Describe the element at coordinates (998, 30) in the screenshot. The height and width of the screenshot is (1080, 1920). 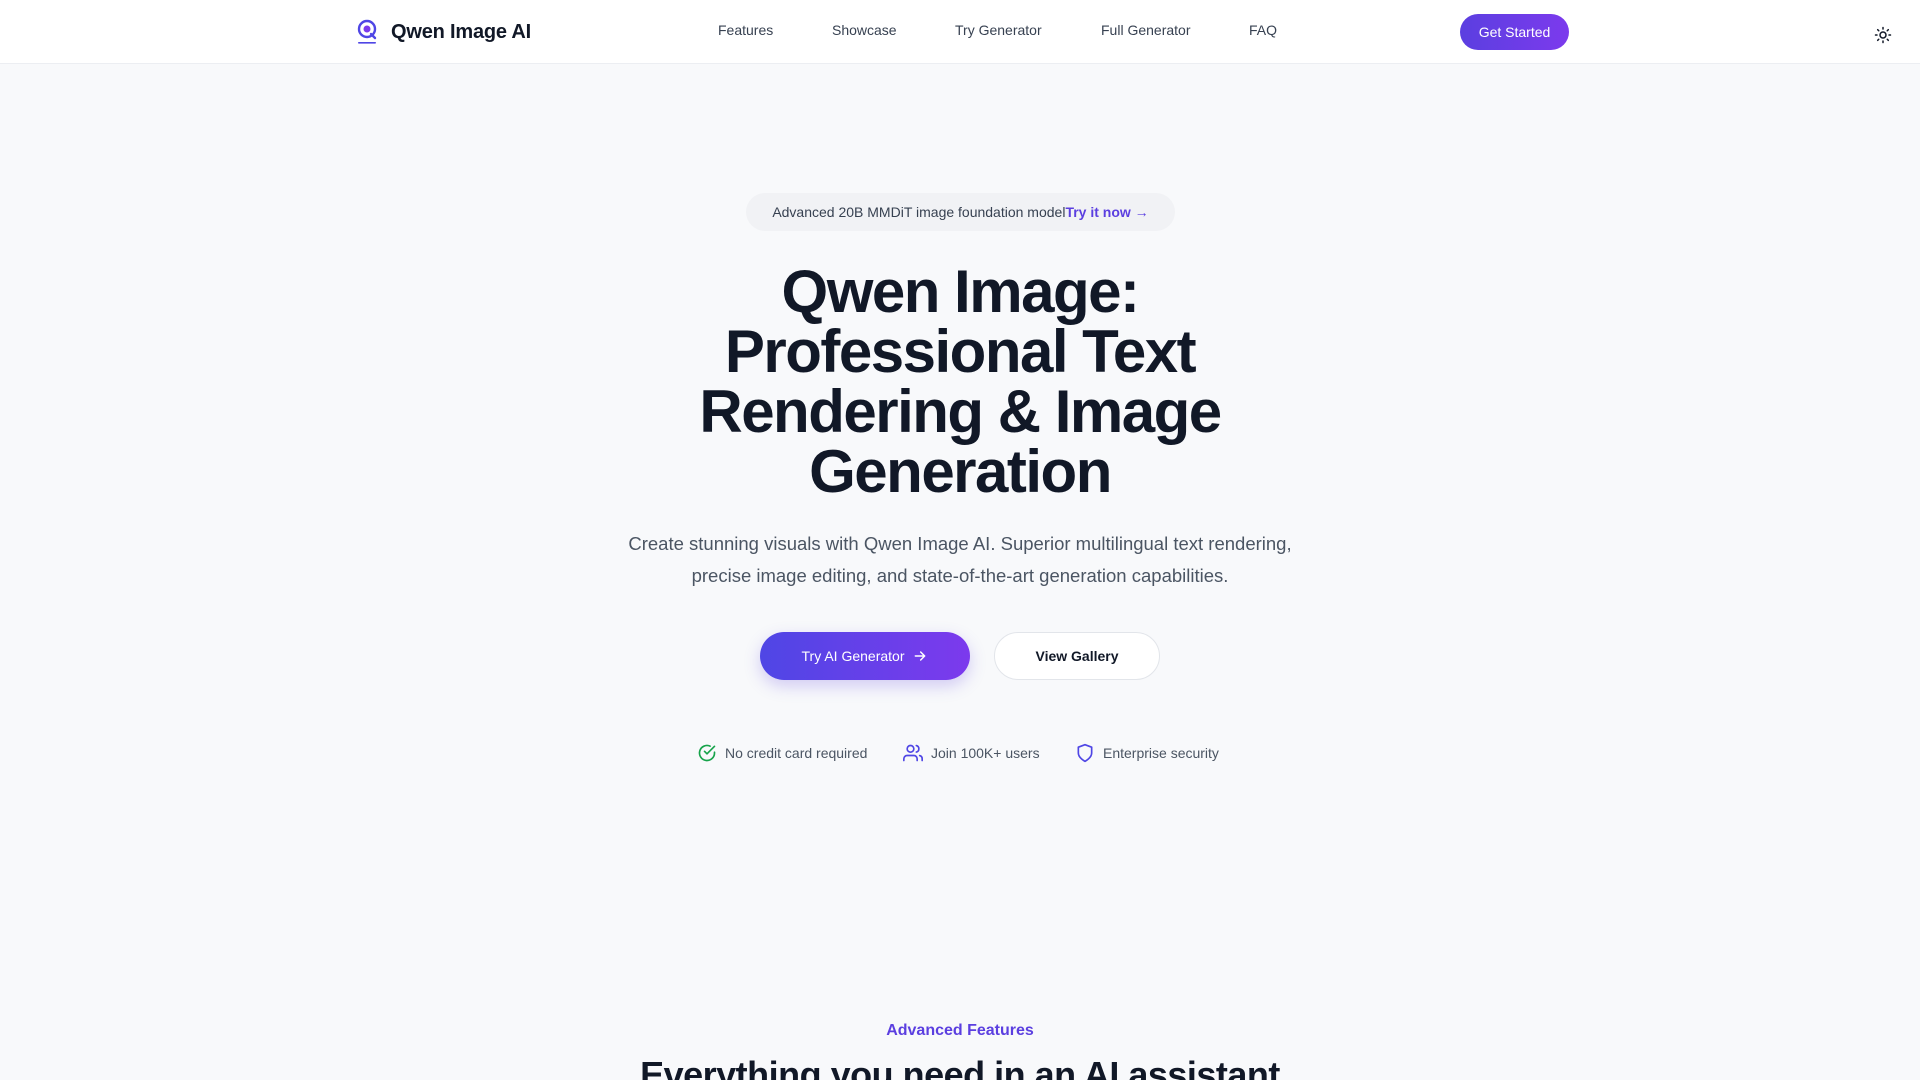
I see `nav-link-try-generator: Try Generator` at that location.